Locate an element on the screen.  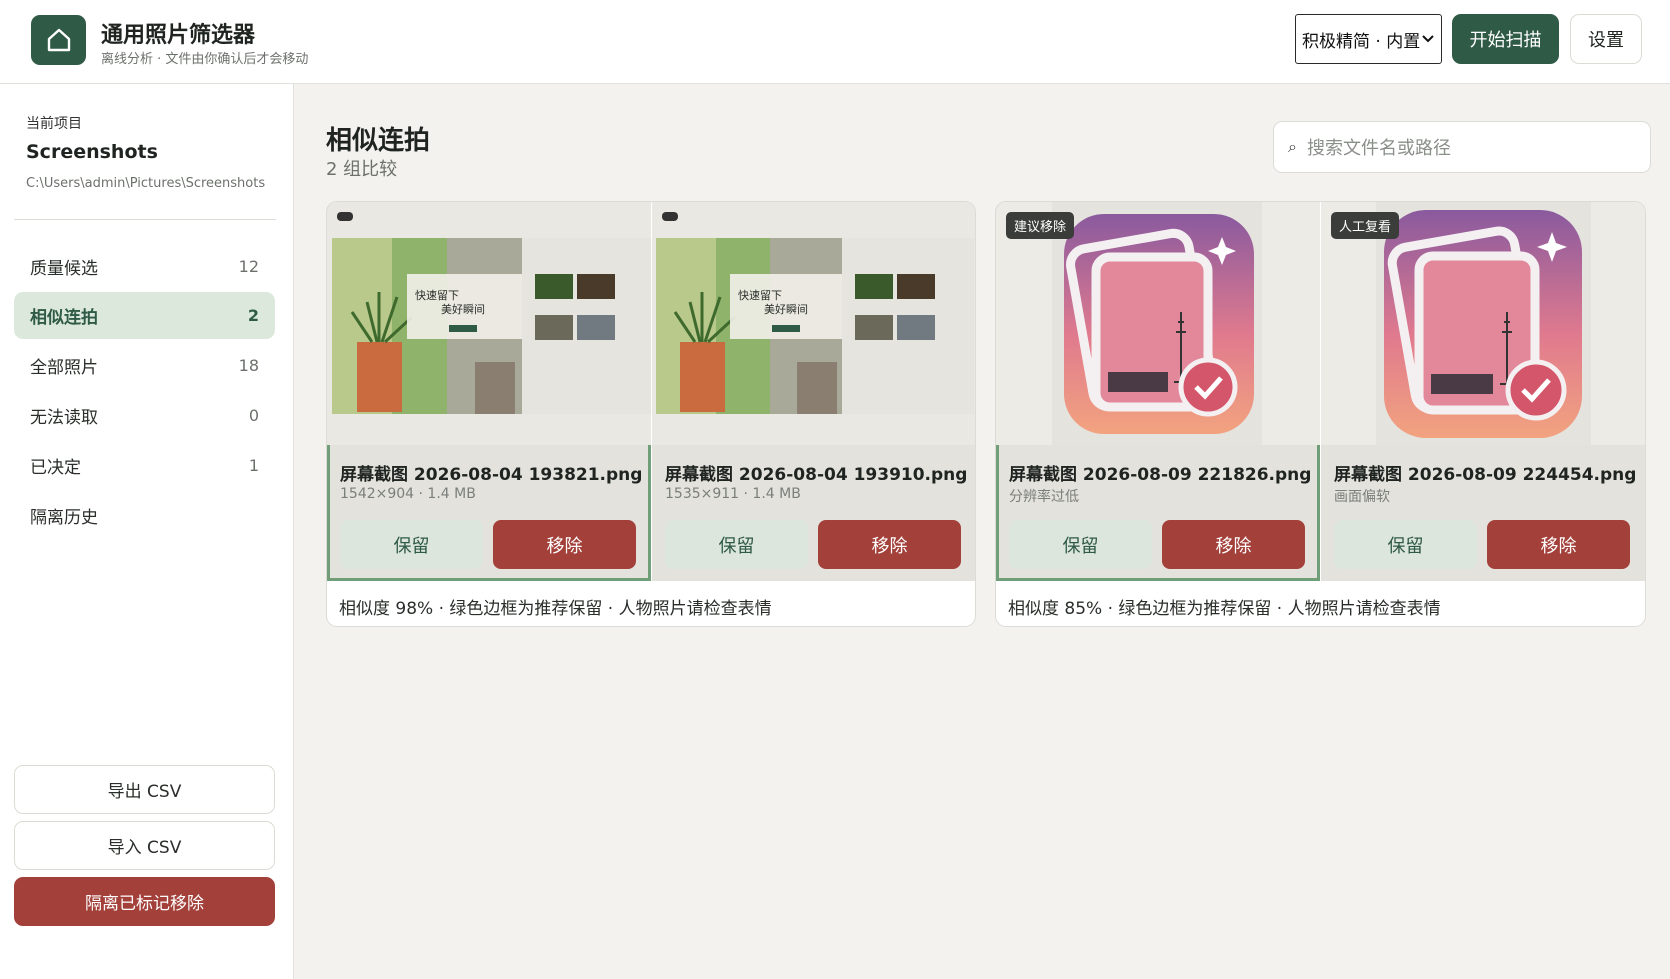
group-note: 相似度 85% · 绿色边框为推荐保留 · 人物照片请检查表情 is located at coordinates (1224, 609).